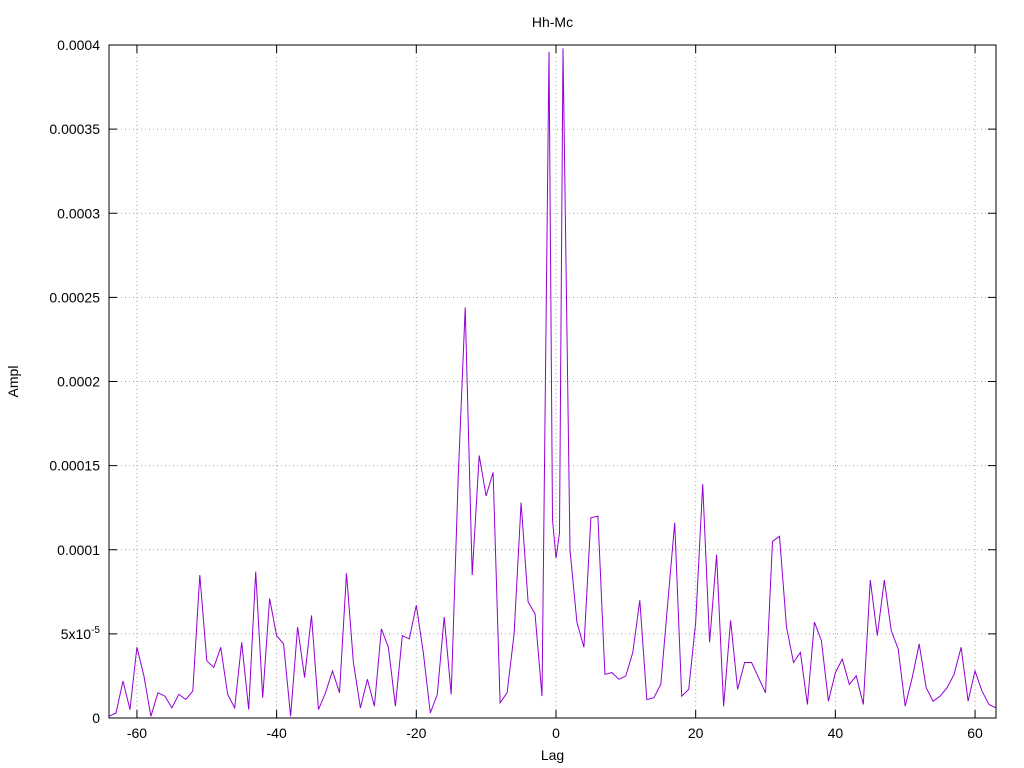  I want to click on y-tick-label: 0.0003, so click(78, 213).